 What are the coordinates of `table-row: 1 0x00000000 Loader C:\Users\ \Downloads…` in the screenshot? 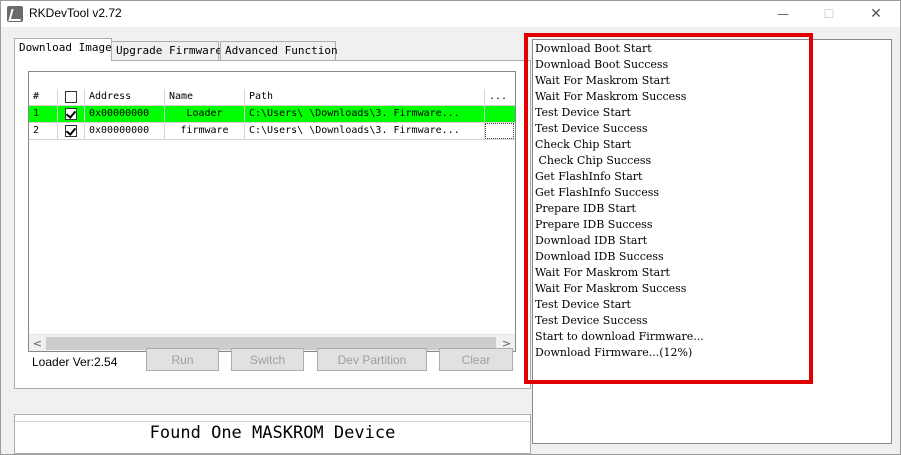 It's located at (272, 114).